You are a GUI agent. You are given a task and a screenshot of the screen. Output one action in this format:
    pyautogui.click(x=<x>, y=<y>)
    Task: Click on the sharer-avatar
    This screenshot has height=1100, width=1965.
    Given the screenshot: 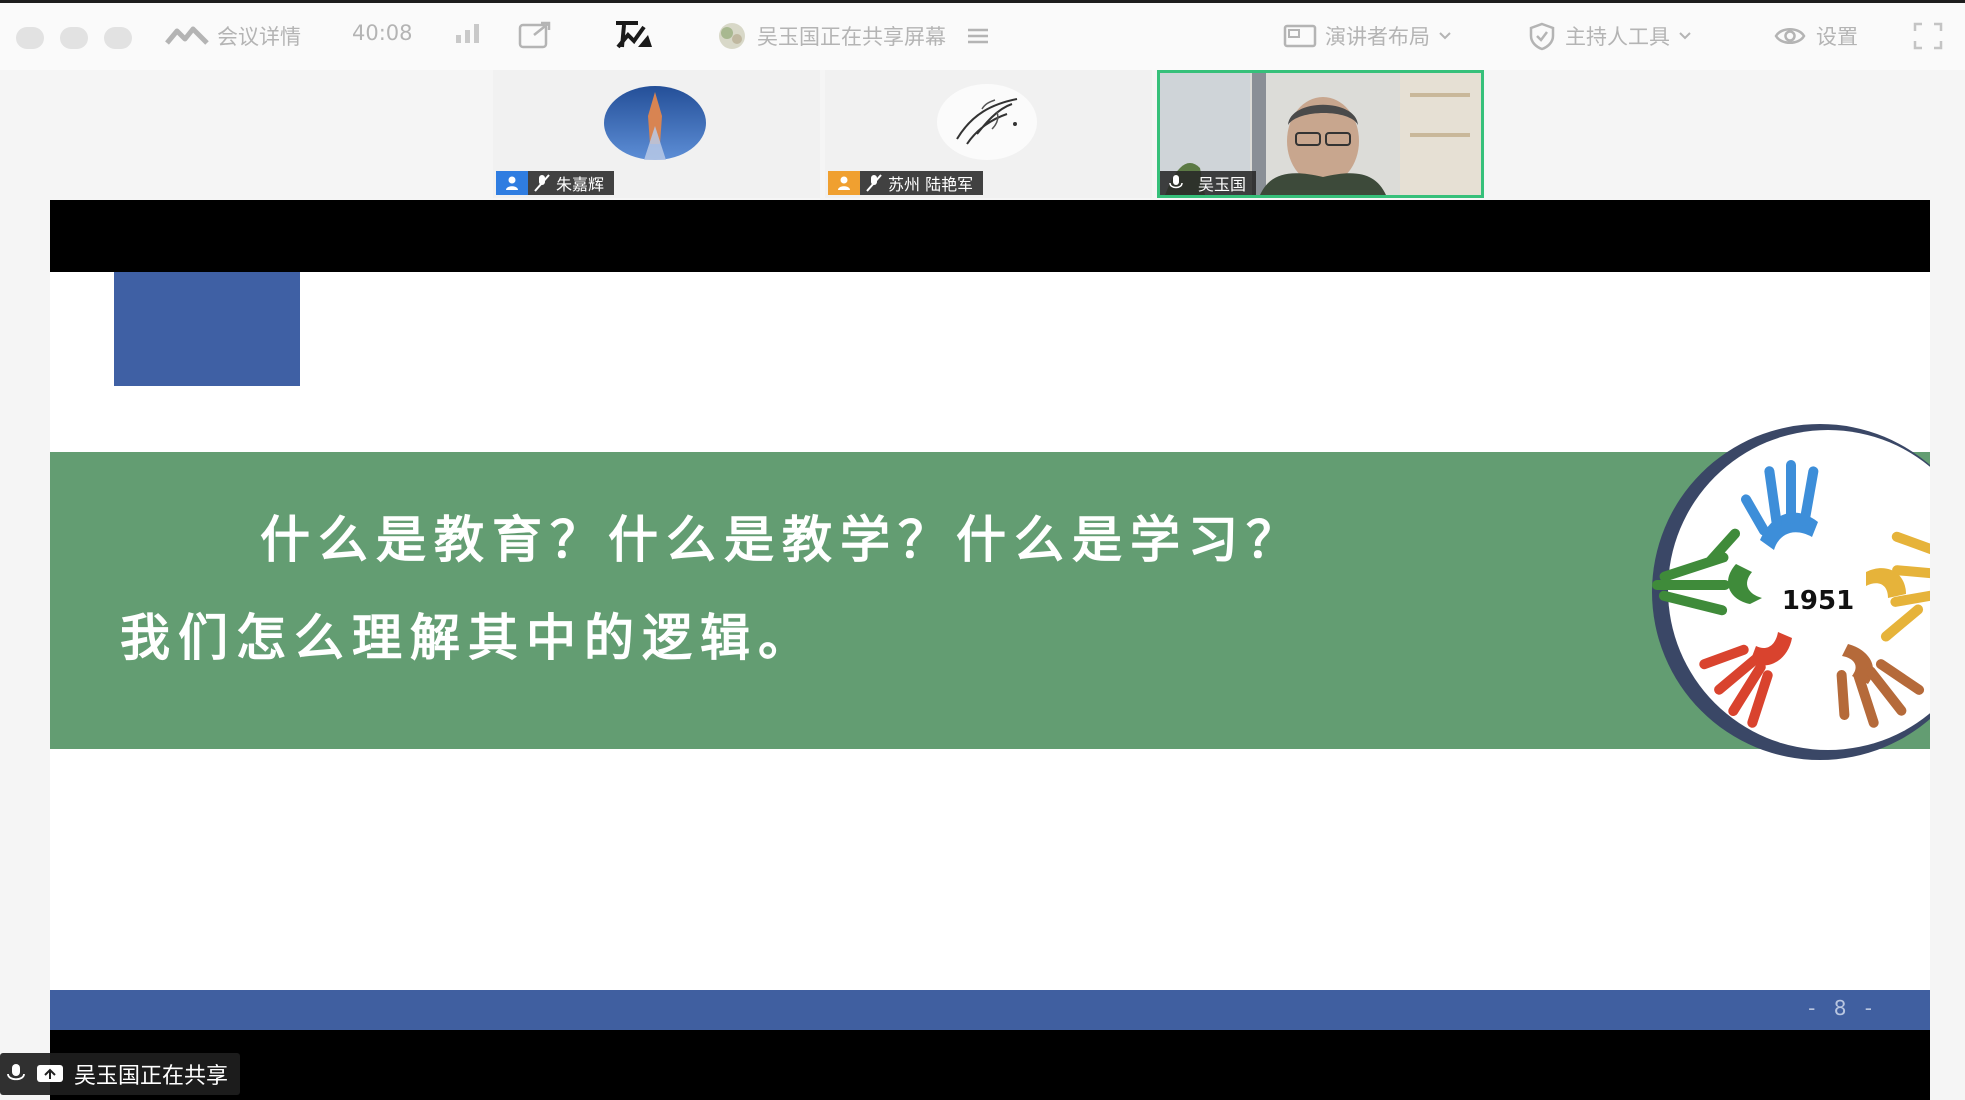 What is the action you would take?
    pyautogui.click(x=732, y=36)
    